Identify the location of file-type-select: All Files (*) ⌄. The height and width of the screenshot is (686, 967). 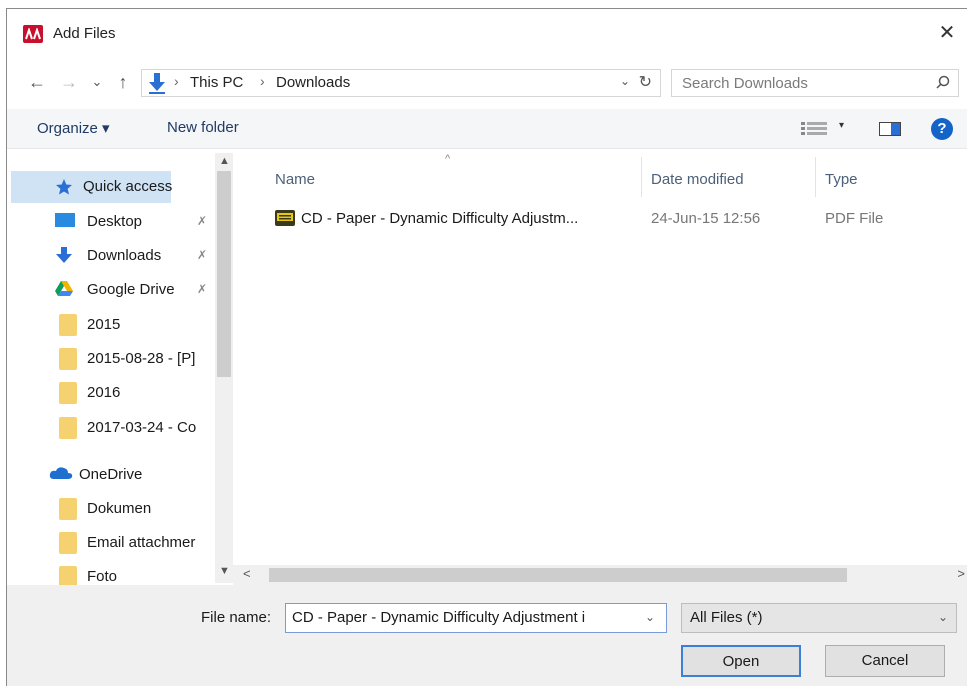
(819, 618).